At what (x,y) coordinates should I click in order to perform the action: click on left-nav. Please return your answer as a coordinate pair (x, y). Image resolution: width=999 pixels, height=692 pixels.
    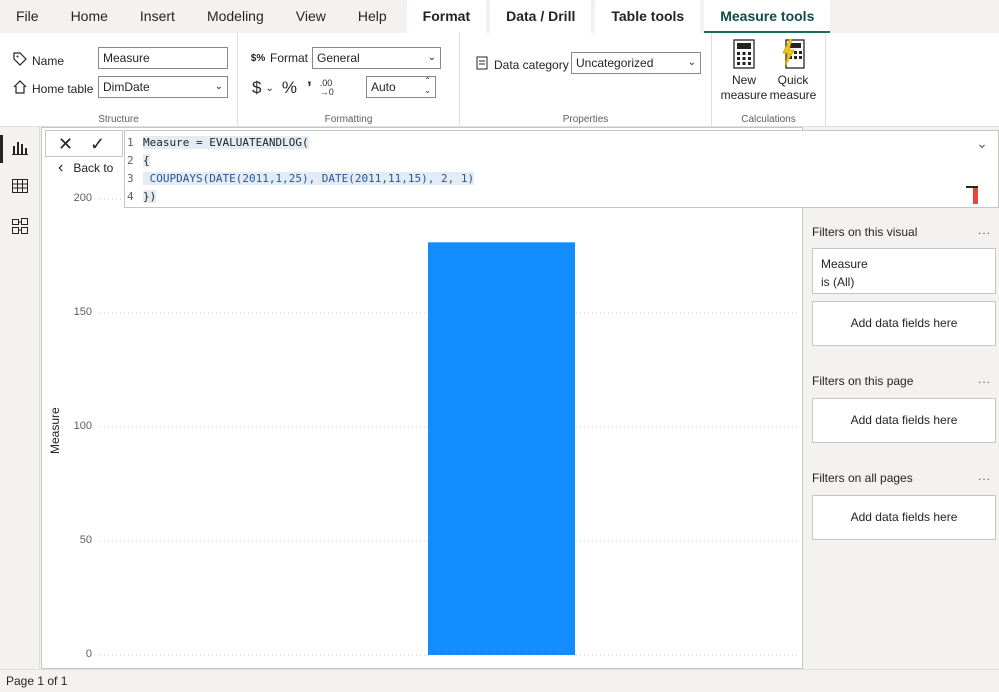
    Looking at the image, I should click on (20, 398).